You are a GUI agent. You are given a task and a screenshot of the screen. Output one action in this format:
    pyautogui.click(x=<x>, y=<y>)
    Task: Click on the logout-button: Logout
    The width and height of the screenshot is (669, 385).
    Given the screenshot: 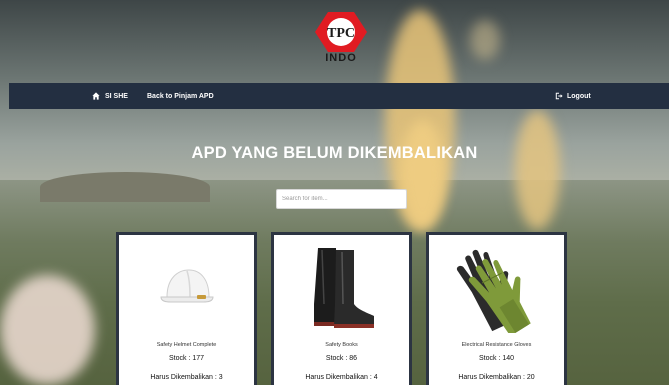 What is the action you would take?
    pyautogui.click(x=573, y=96)
    